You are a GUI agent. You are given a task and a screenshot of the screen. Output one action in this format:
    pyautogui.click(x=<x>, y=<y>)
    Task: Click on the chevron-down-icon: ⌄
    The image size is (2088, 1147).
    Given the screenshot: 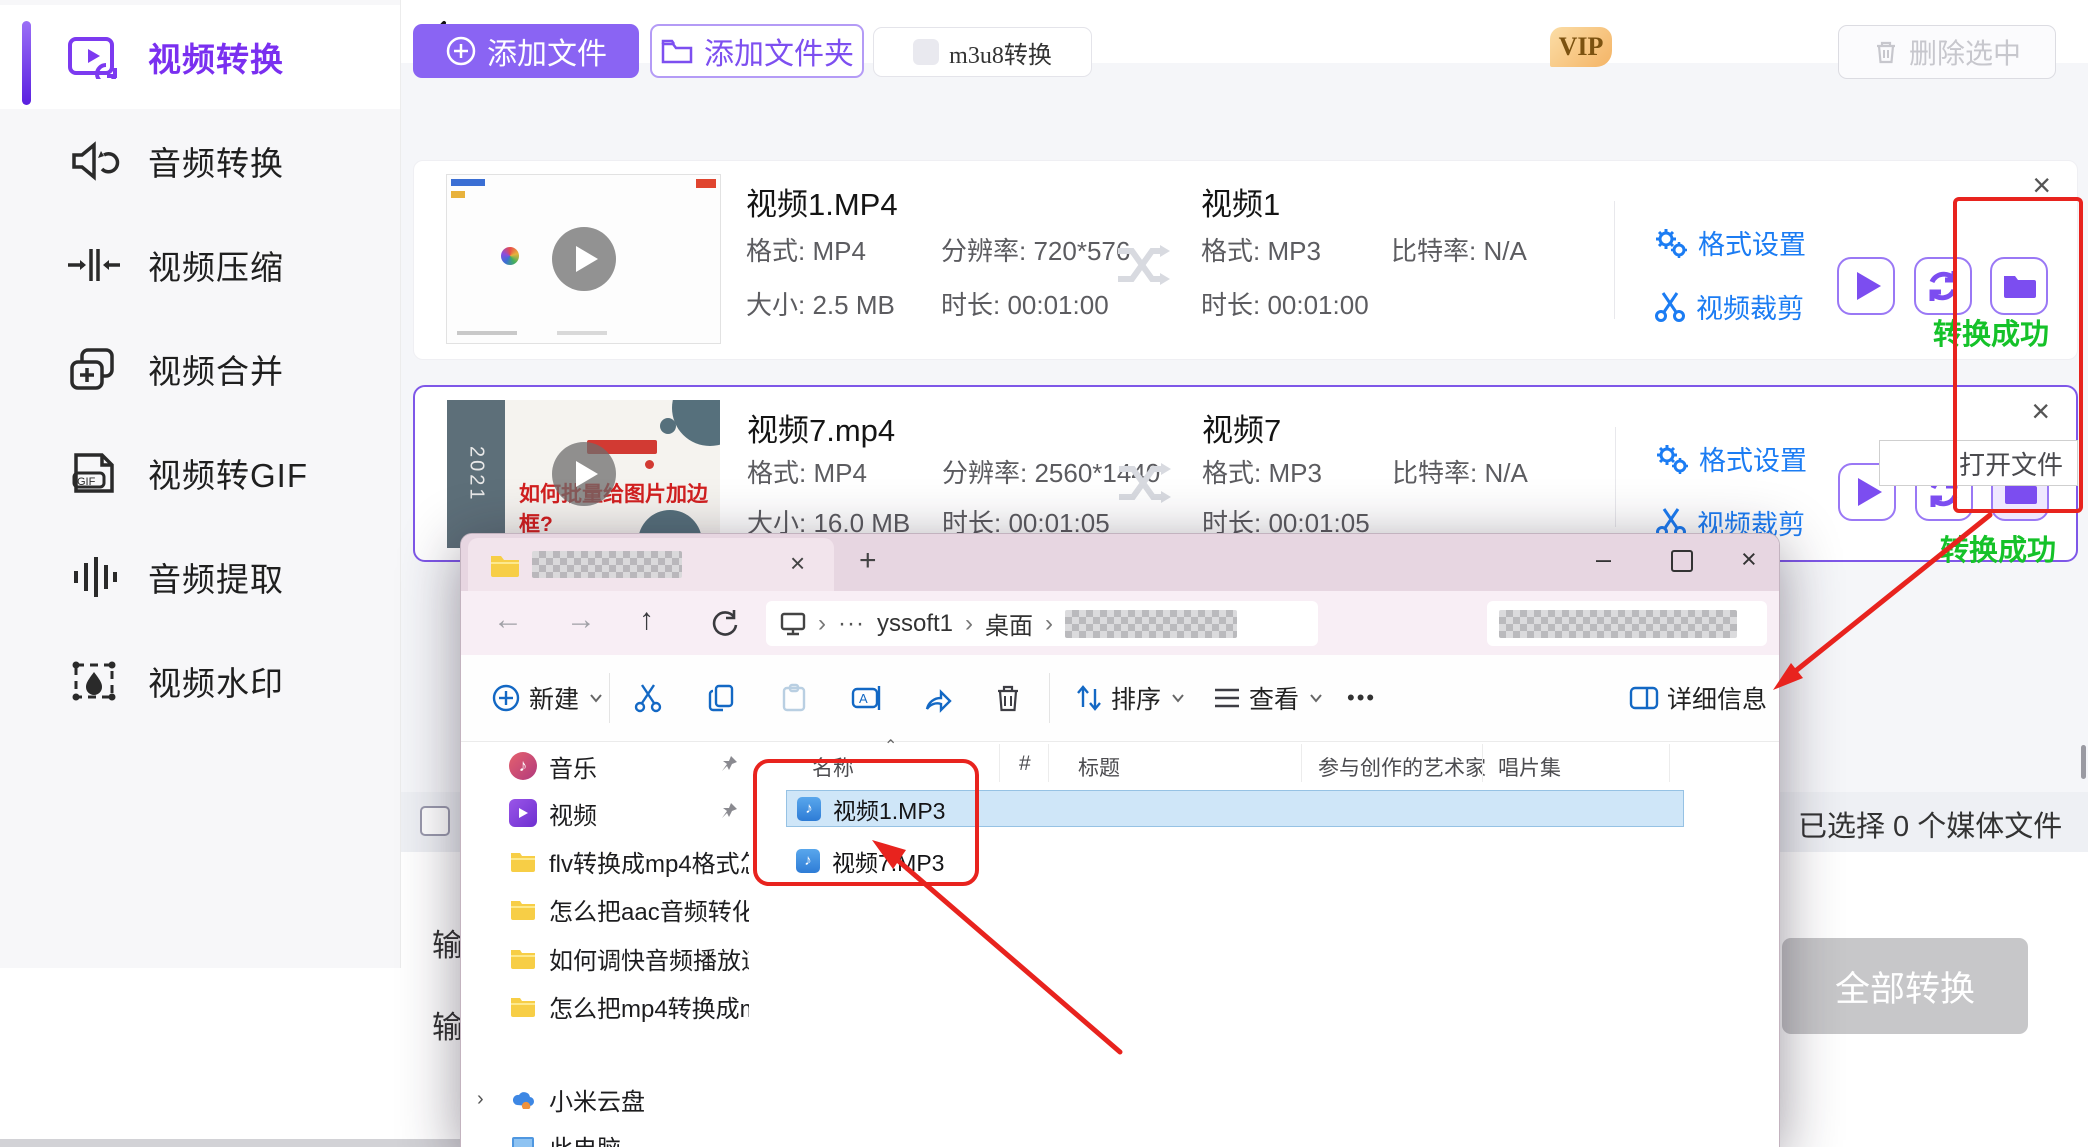 What is the action you would take?
    pyautogui.click(x=485, y=1140)
    